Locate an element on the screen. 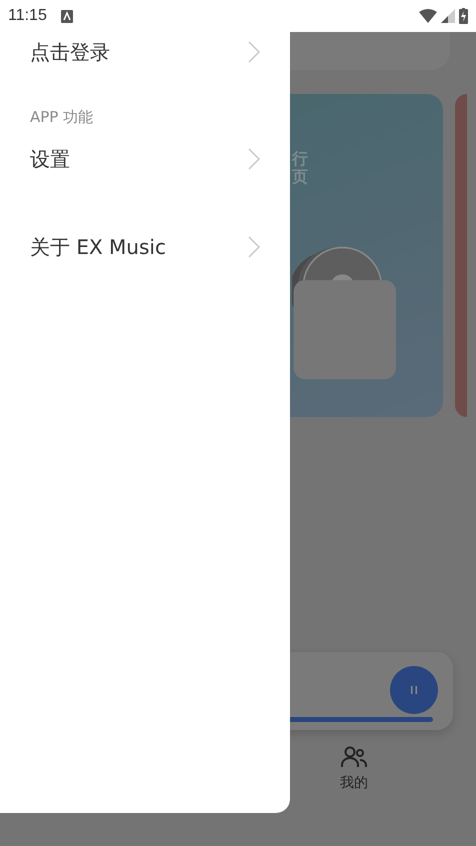  pause-button is located at coordinates (414, 690).